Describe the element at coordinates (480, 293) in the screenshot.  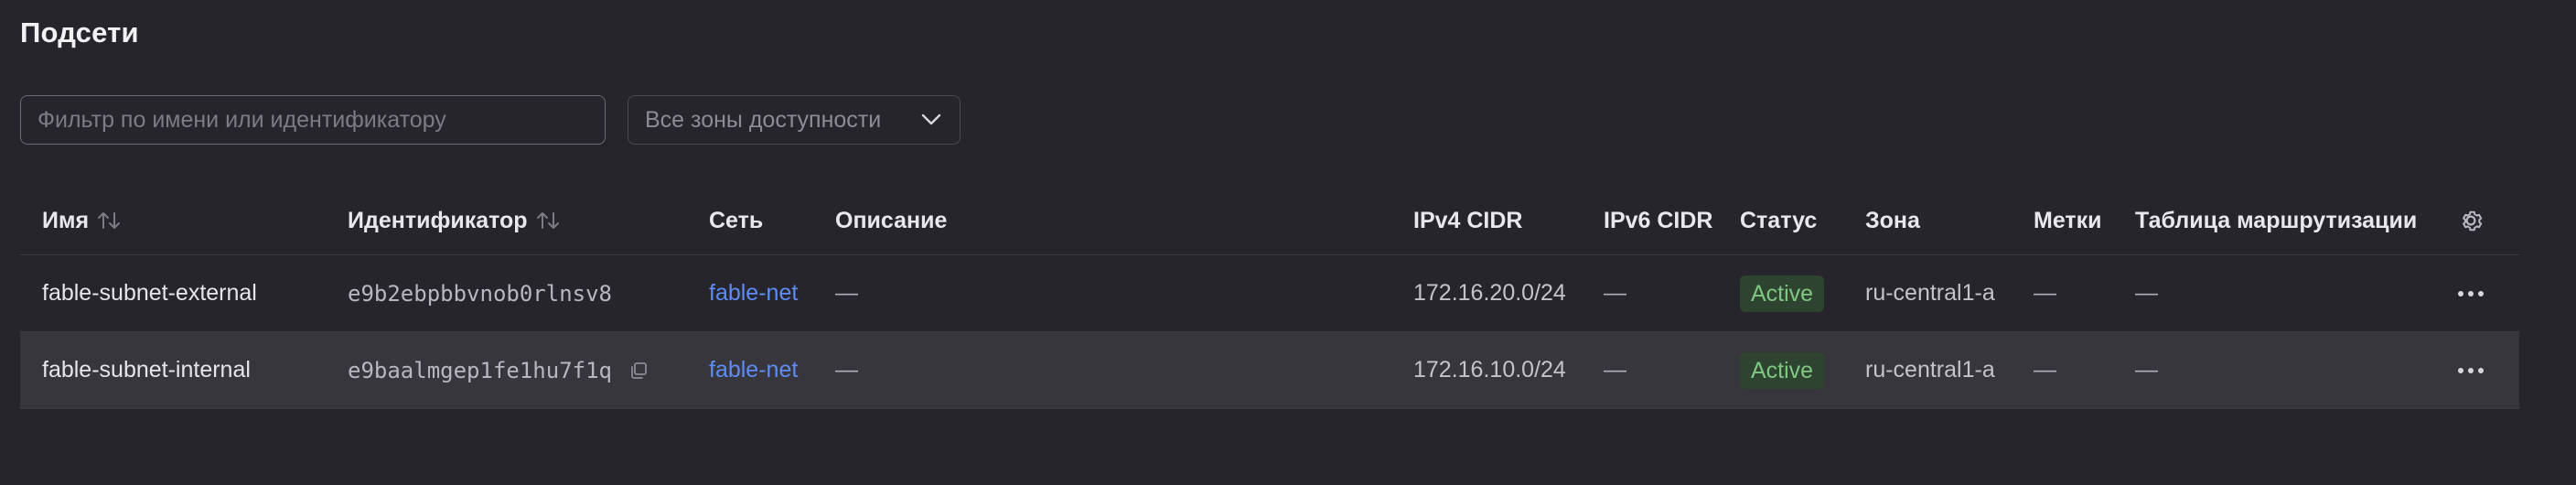
I see `subnet-id: e9b2ebpbbvnob0rlnsv8` at that location.